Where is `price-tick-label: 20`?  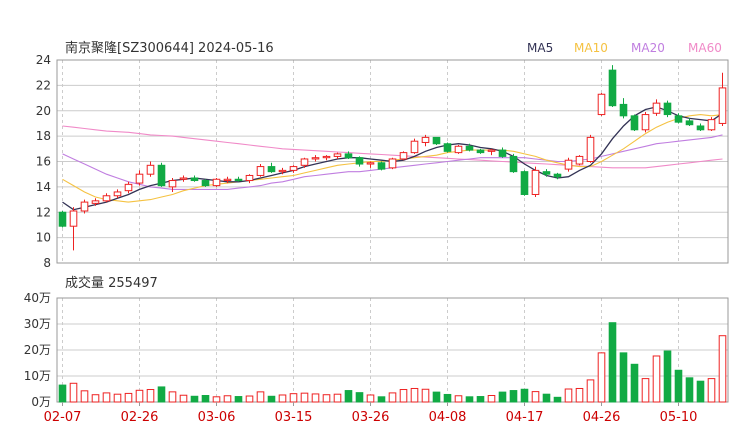 price-tick-label: 20 is located at coordinates (43, 111).